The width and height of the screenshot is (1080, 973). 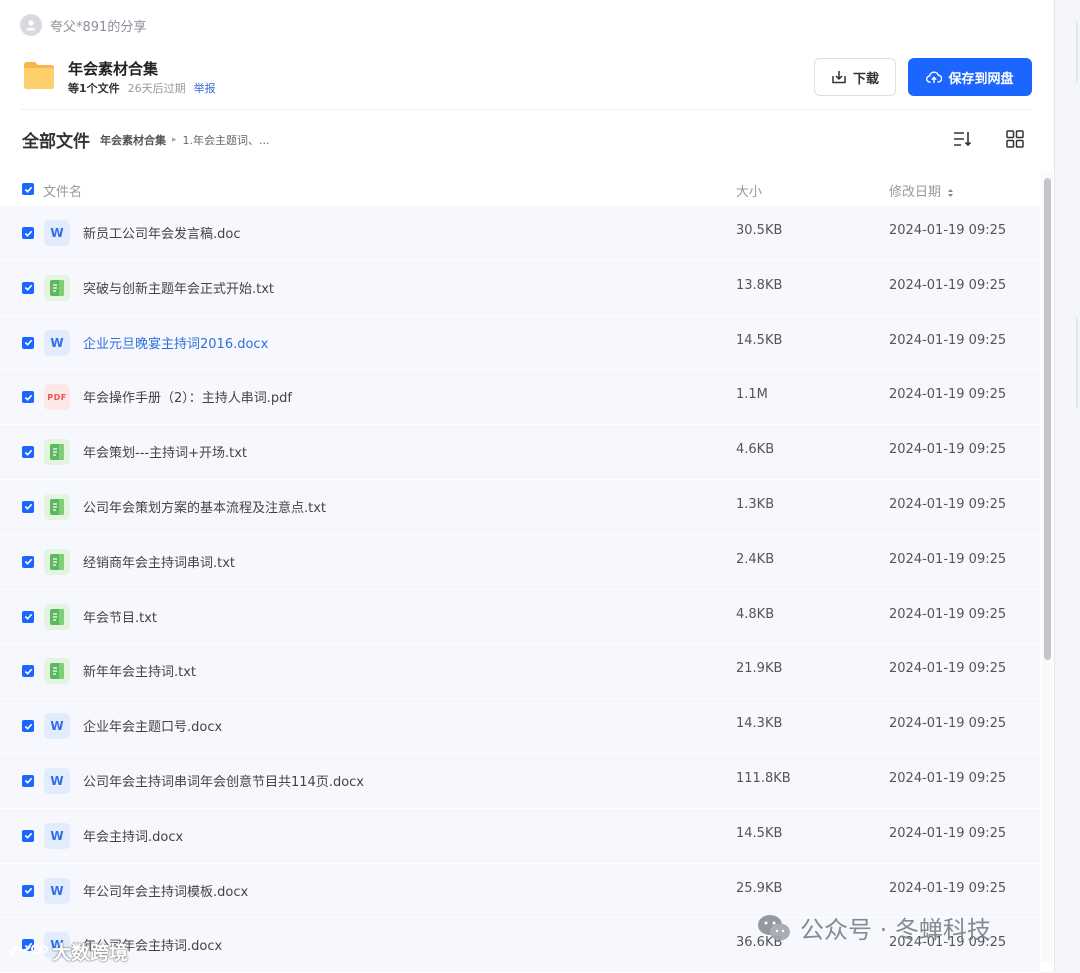 What do you see at coordinates (774, 927) in the screenshot?
I see `wechat-icon` at bounding box center [774, 927].